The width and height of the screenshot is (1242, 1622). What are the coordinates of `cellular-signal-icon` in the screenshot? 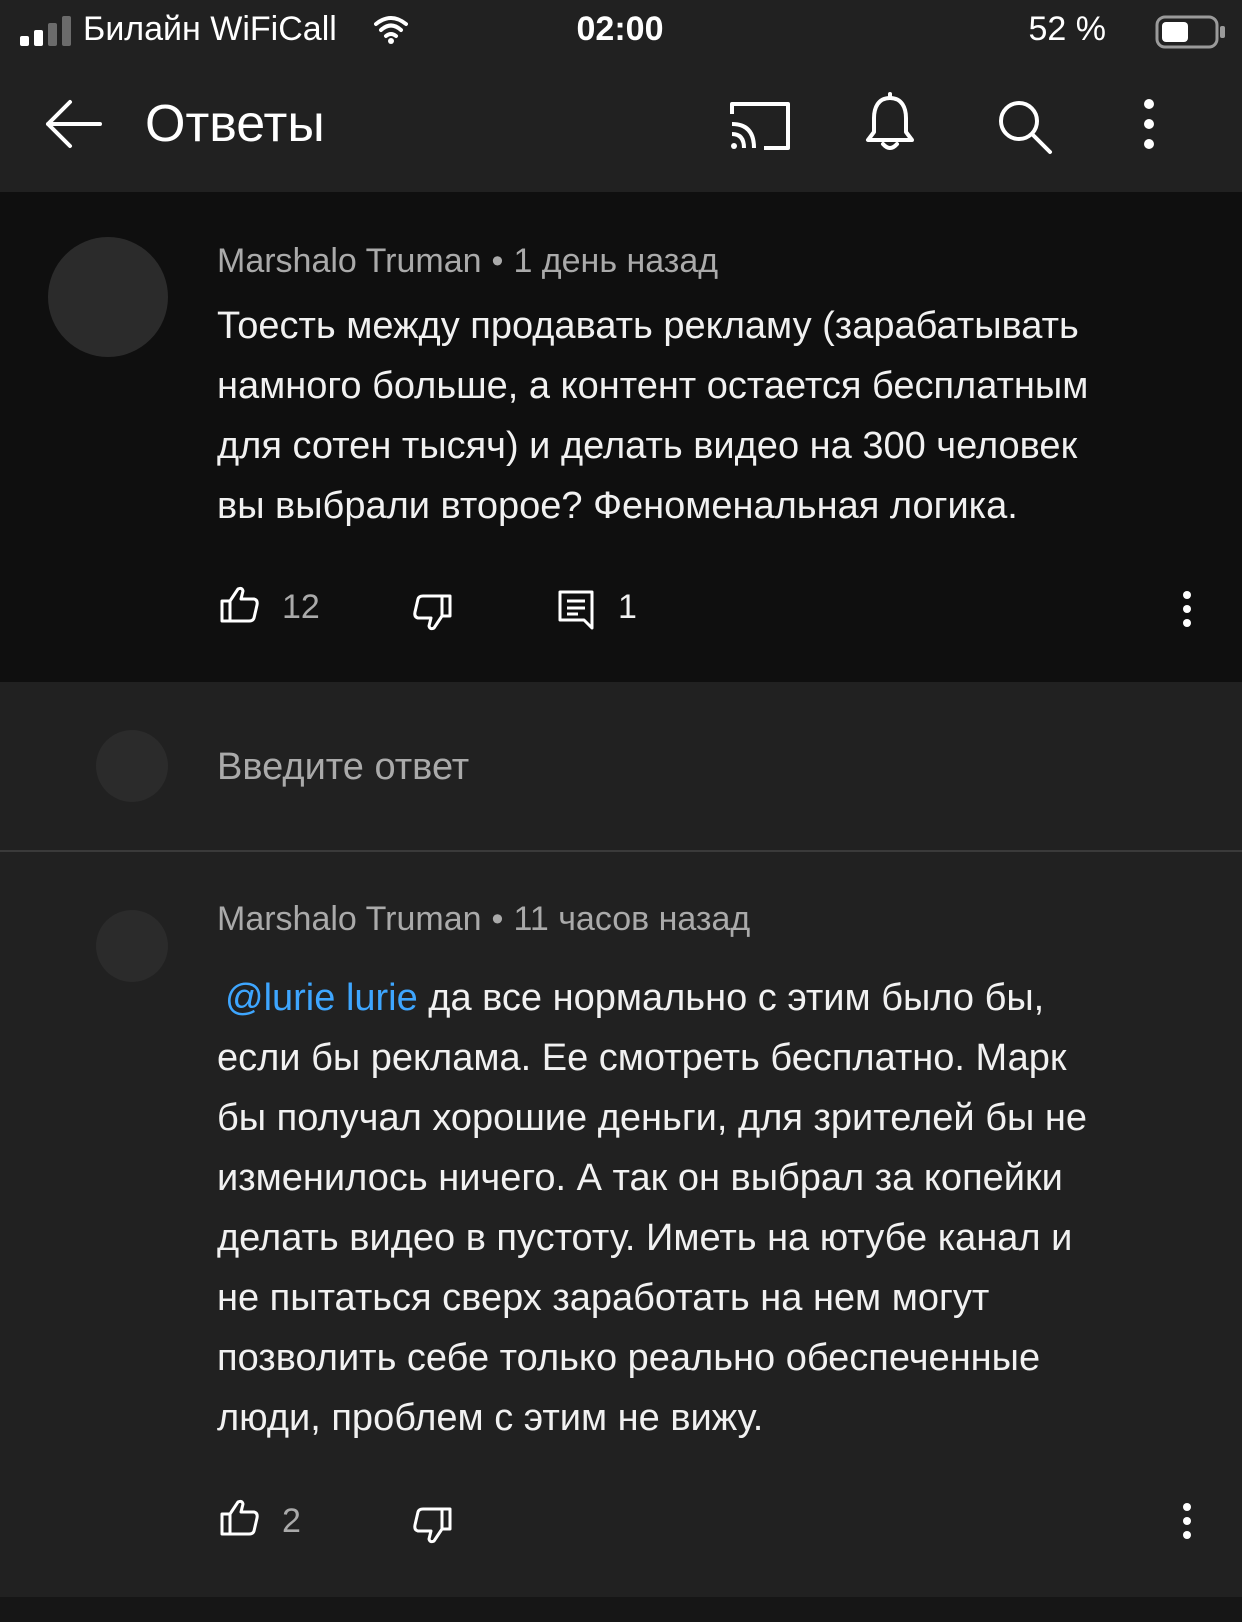 It's located at (46, 30).